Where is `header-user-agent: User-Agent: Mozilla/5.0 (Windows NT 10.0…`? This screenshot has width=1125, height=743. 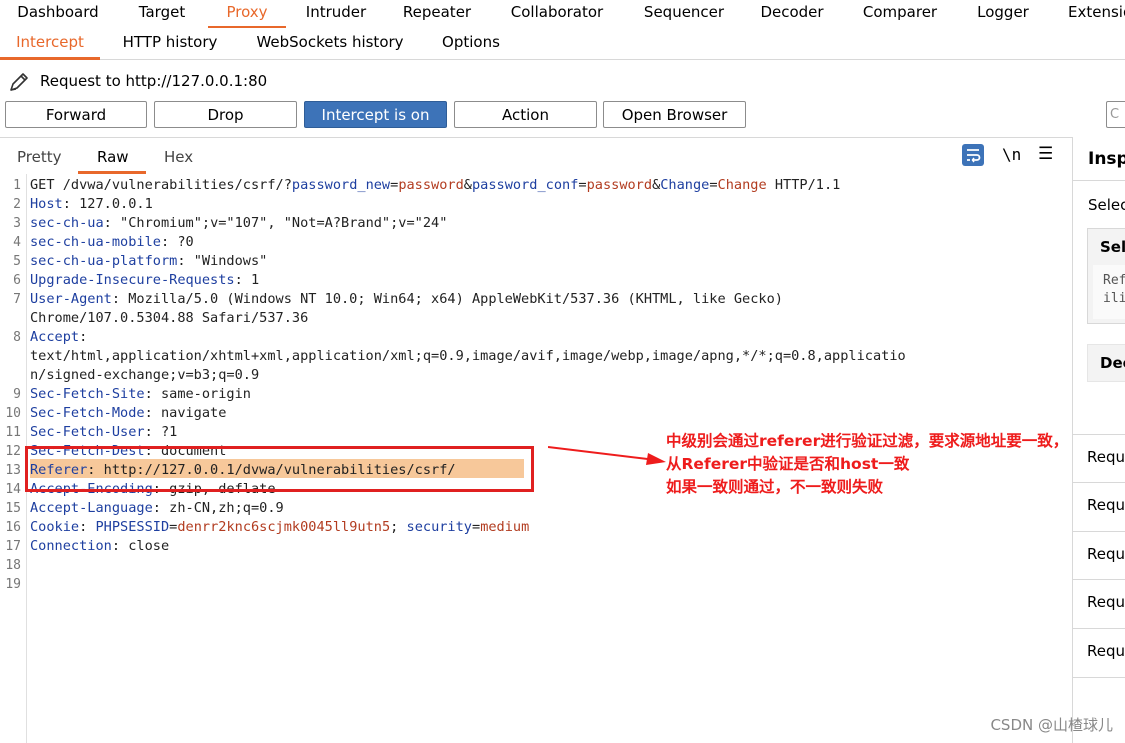
header-user-agent: User-Agent: Mozilla/5.0 (Windows NT 10.0… is located at coordinates (406, 299).